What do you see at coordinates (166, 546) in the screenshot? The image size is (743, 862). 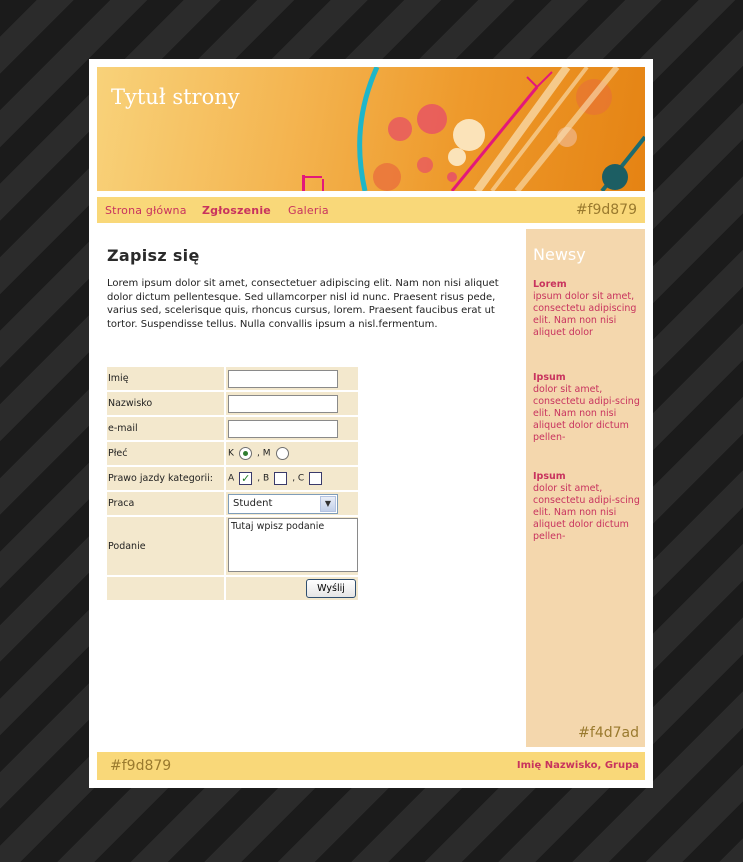 I see `application-label: Podanie` at bounding box center [166, 546].